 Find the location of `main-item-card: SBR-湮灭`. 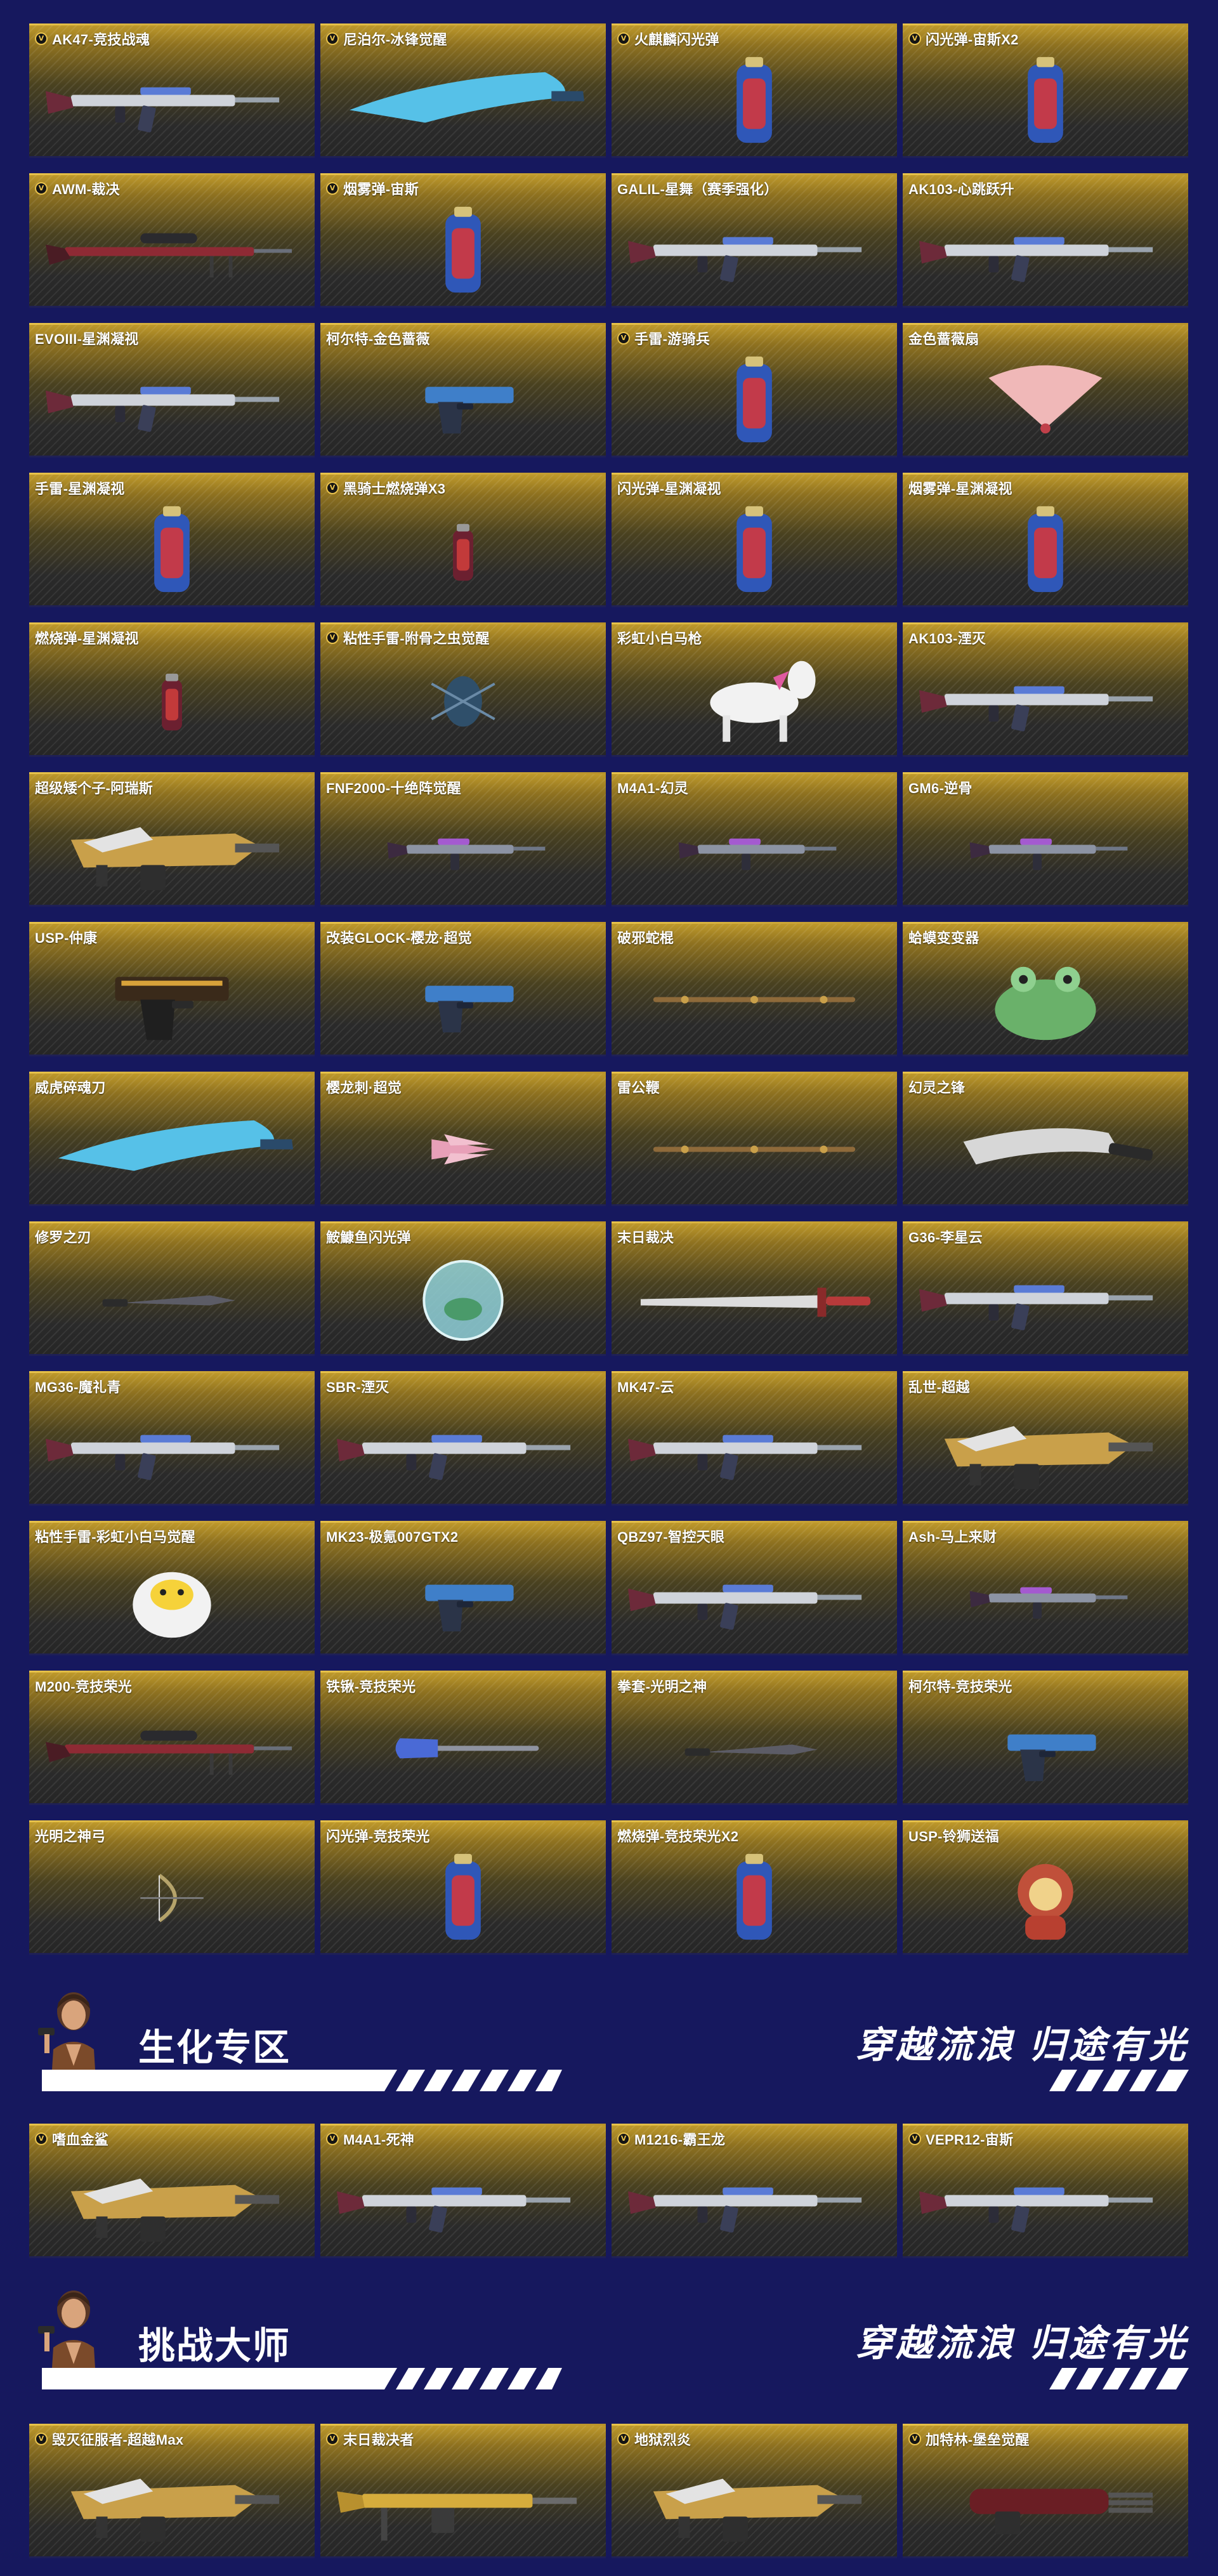

main-item-card: SBR-湮灭 is located at coordinates (463, 1438).